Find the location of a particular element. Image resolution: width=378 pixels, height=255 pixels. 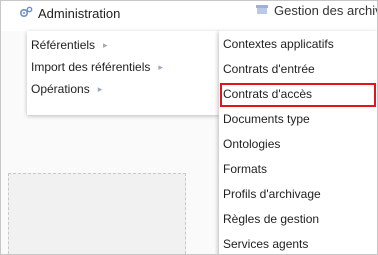

gestion-archives-label: Gestion des archiv is located at coordinates (326, 10).